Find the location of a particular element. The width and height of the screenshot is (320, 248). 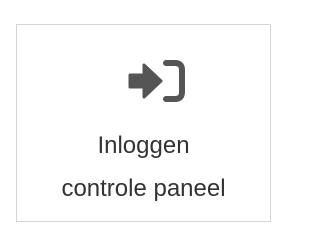

tile-label-line2: controle paneel is located at coordinates (143, 188).